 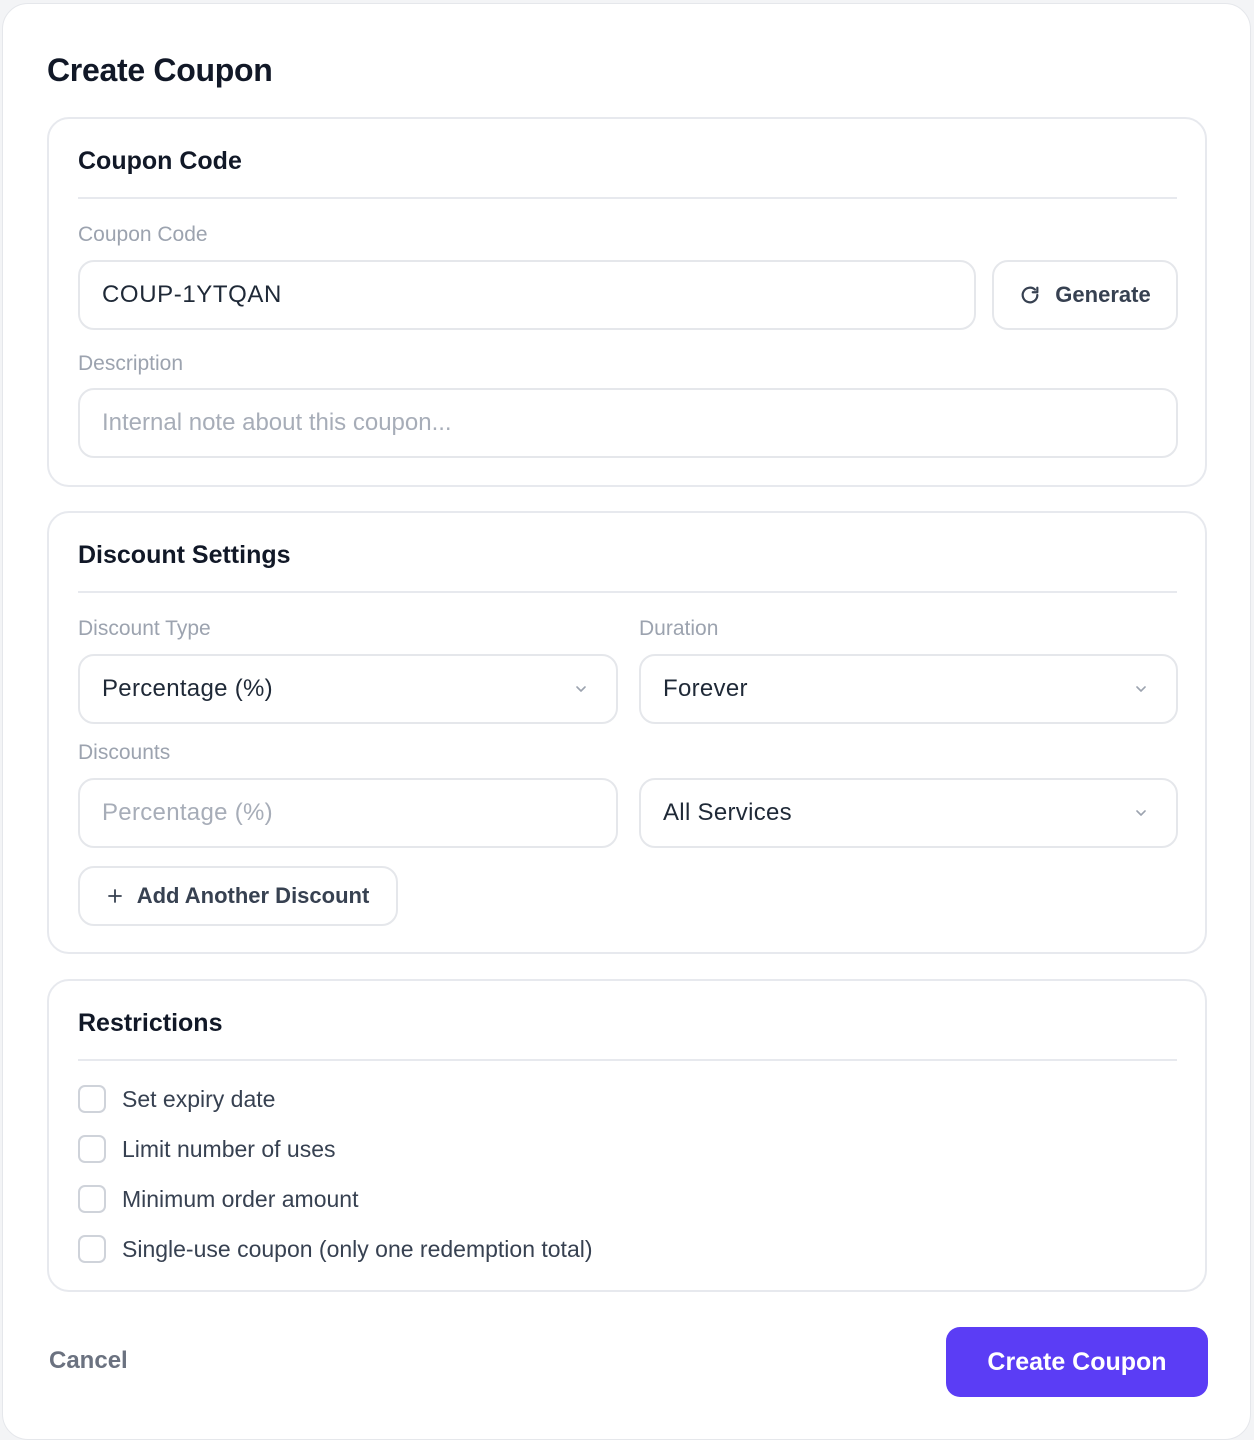 What do you see at coordinates (727, 812) in the screenshot?
I see `discount-scope-value: All Services` at bounding box center [727, 812].